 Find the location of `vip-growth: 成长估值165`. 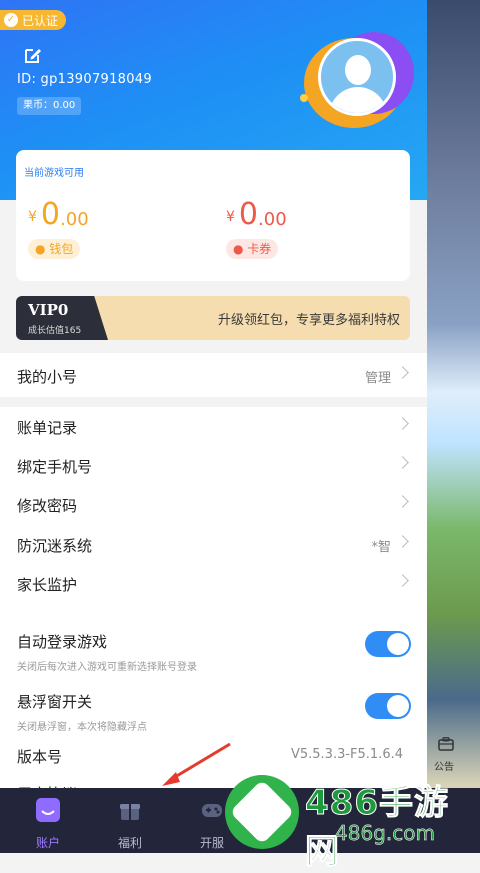

vip-growth: 成长估值165 is located at coordinates (55, 331).